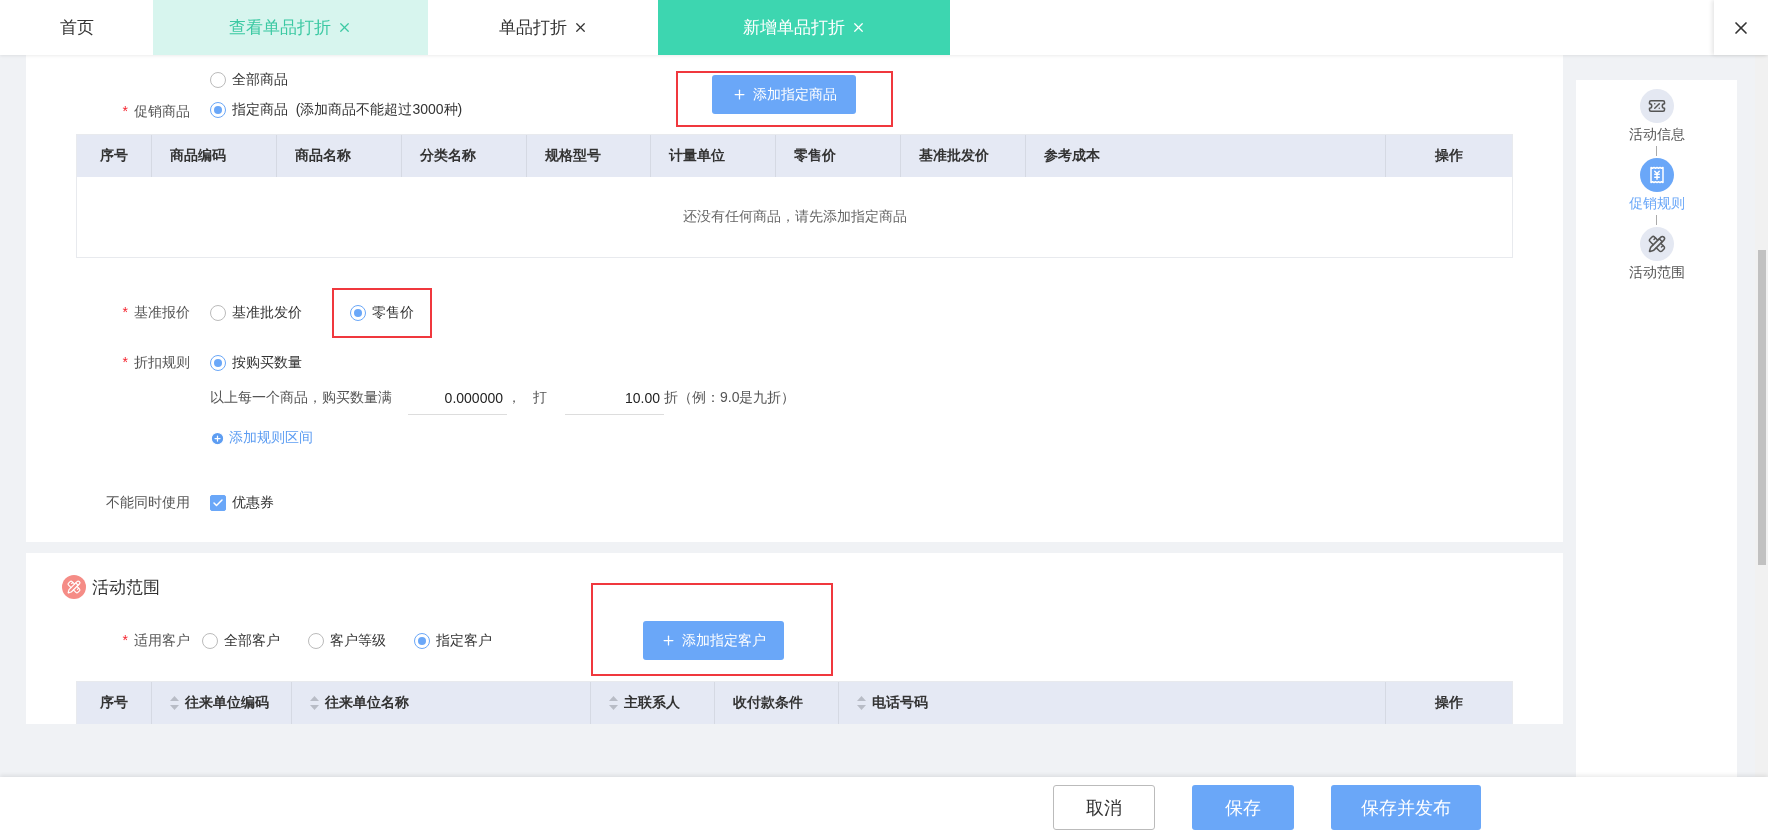 Image resolution: width=1768 pixels, height=838 pixels. What do you see at coordinates (242, 502) in the screenshot?
I see `checkbox-option: 优惠券` at bounding box center [242, 502].